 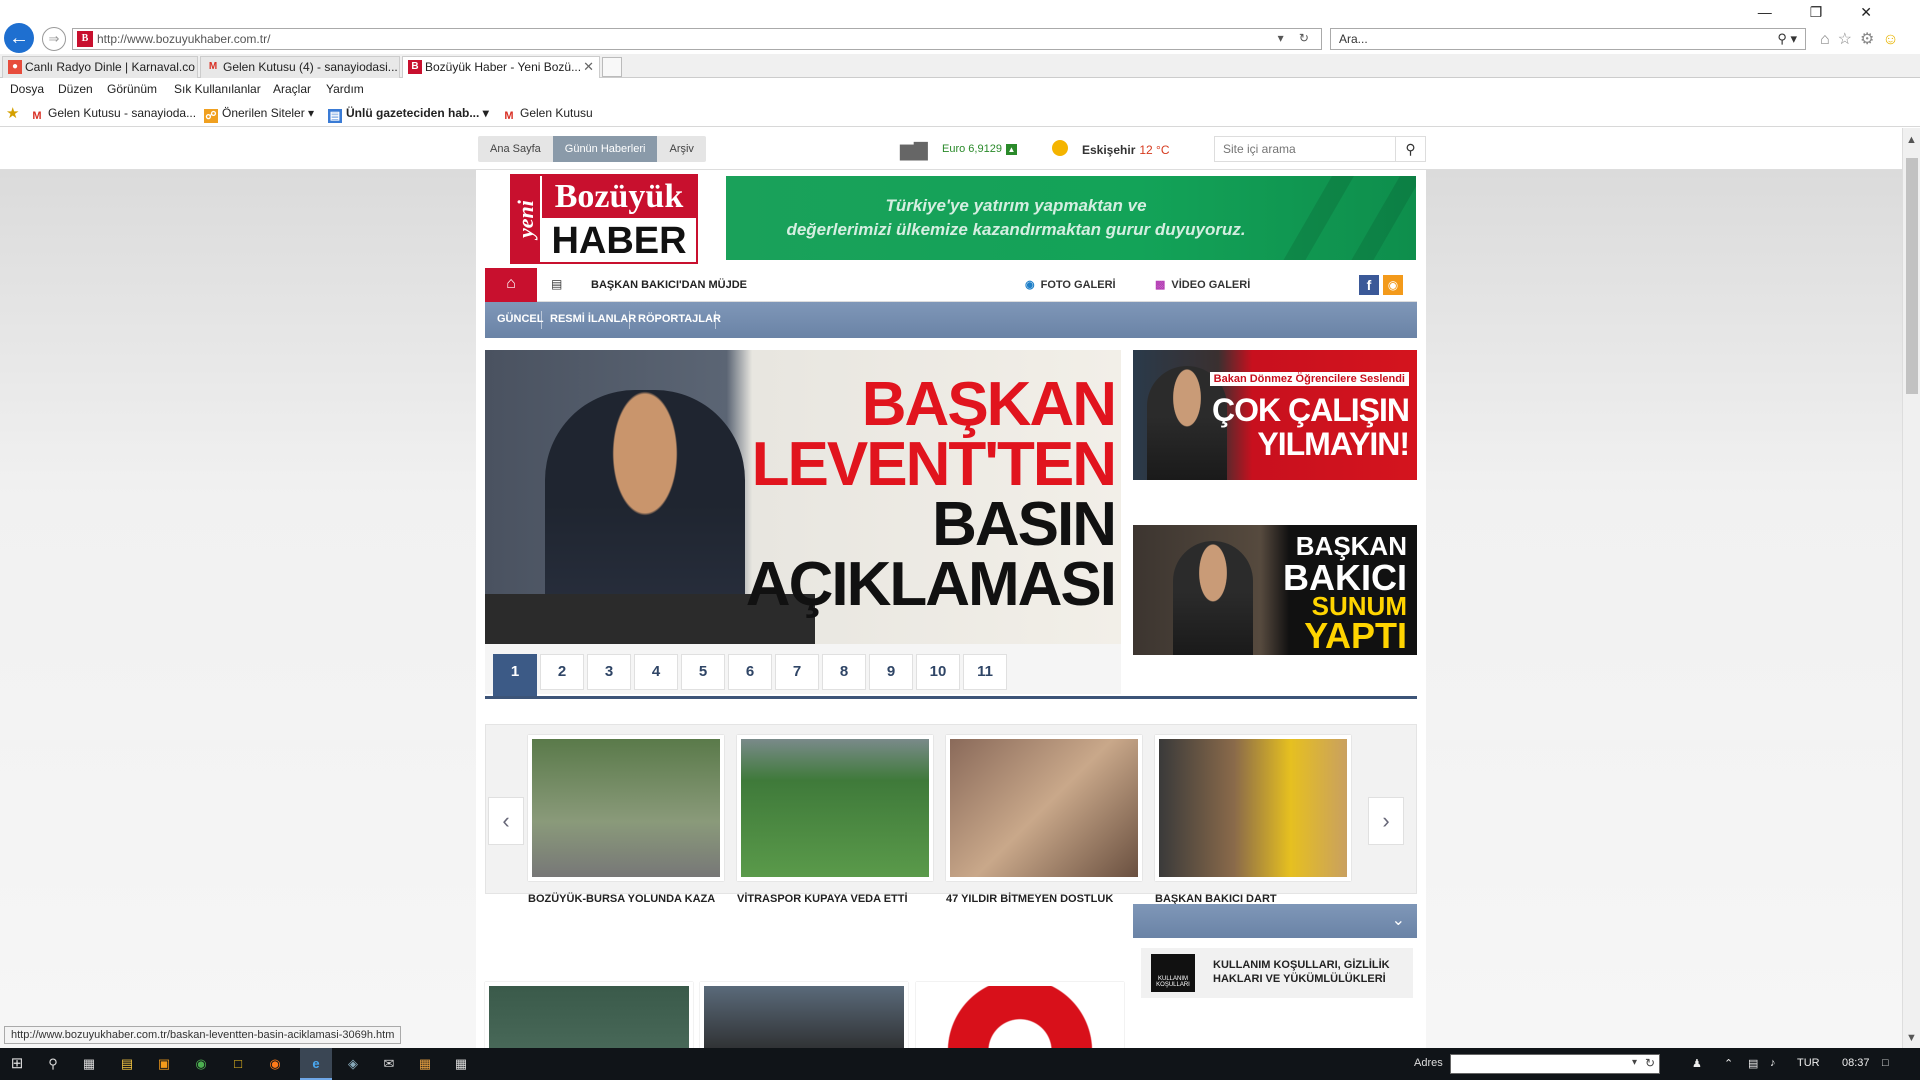 What do you see at coordinates (89, 1064) in the screenshot?
I see `task-view-icon: ▦` at bounding box center [89, 1064].